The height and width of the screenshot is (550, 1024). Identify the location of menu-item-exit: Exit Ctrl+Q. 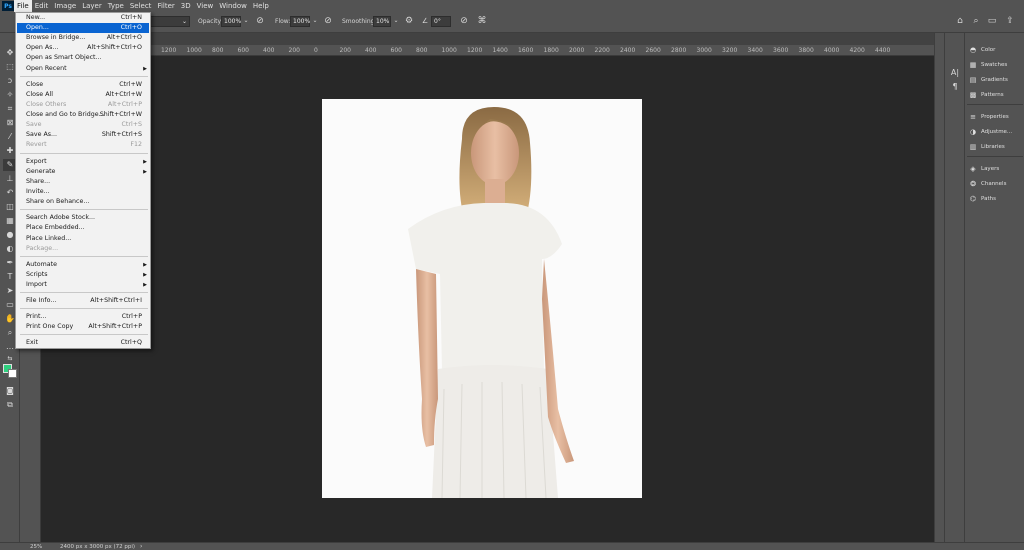
(83, 343).